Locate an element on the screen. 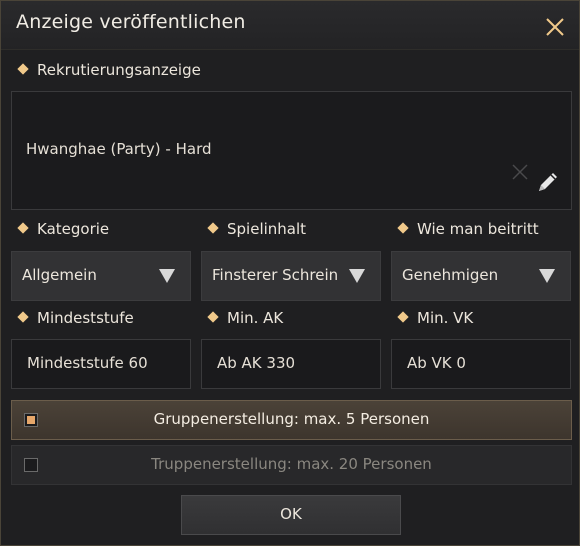 The image size is (580, 546). pencil-icon is located at coordinates (548, 182).